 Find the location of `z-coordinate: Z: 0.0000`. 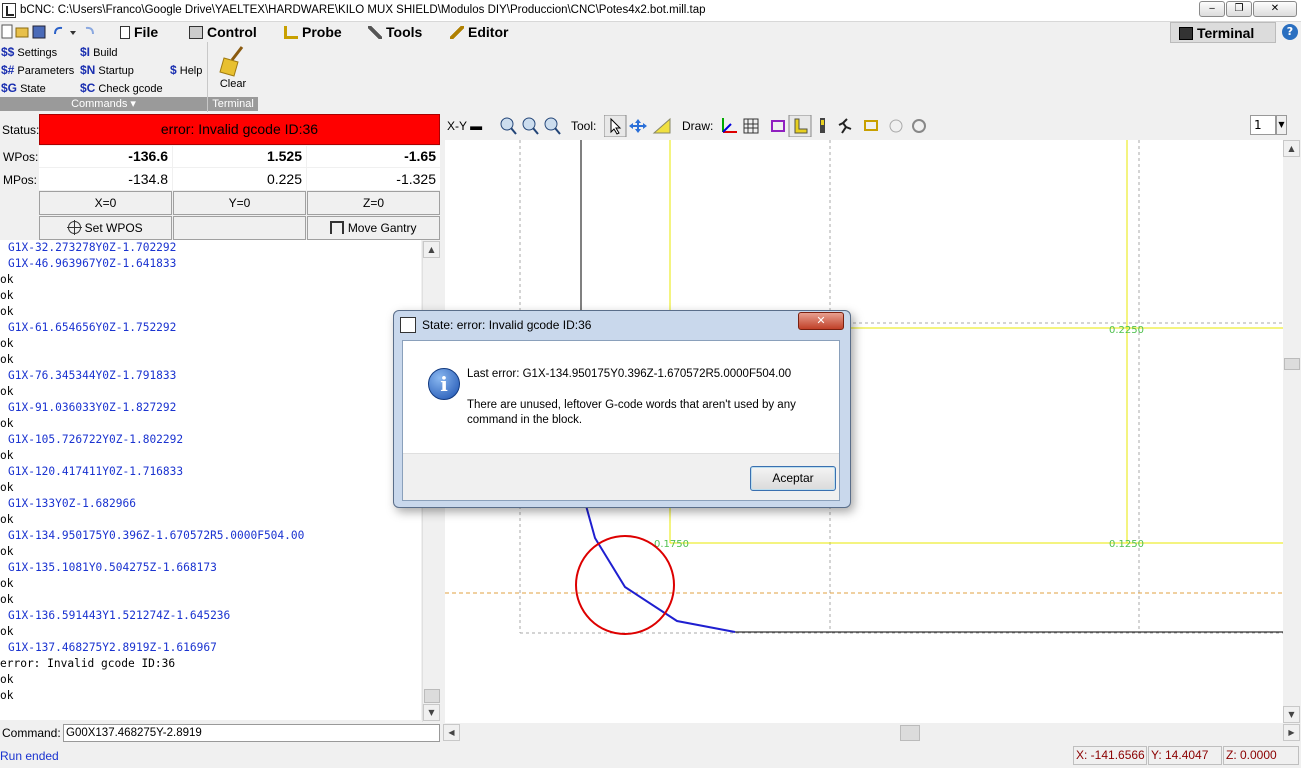

z-coordinate: Z: 0.0000 is located at coordinates (1261, 755).